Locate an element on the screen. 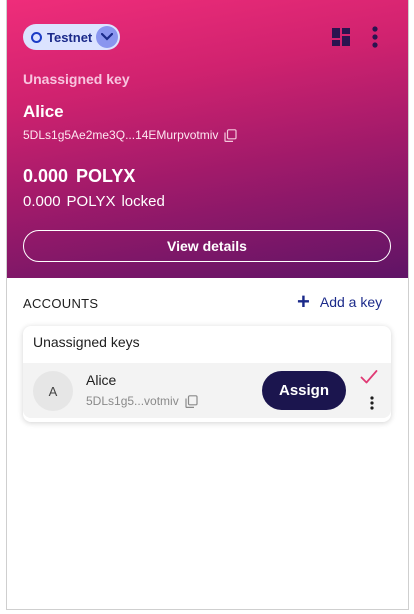  account-name: Alice is located at coordinates (43, 111).